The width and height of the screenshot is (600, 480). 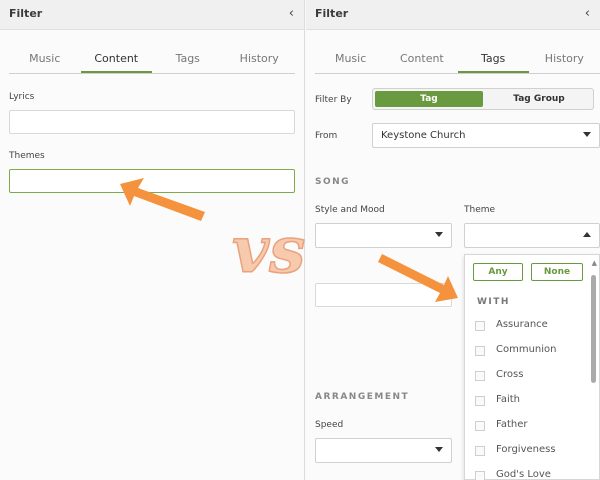 I want to click on theme-option: Assurance, so click(x=530, y=326).